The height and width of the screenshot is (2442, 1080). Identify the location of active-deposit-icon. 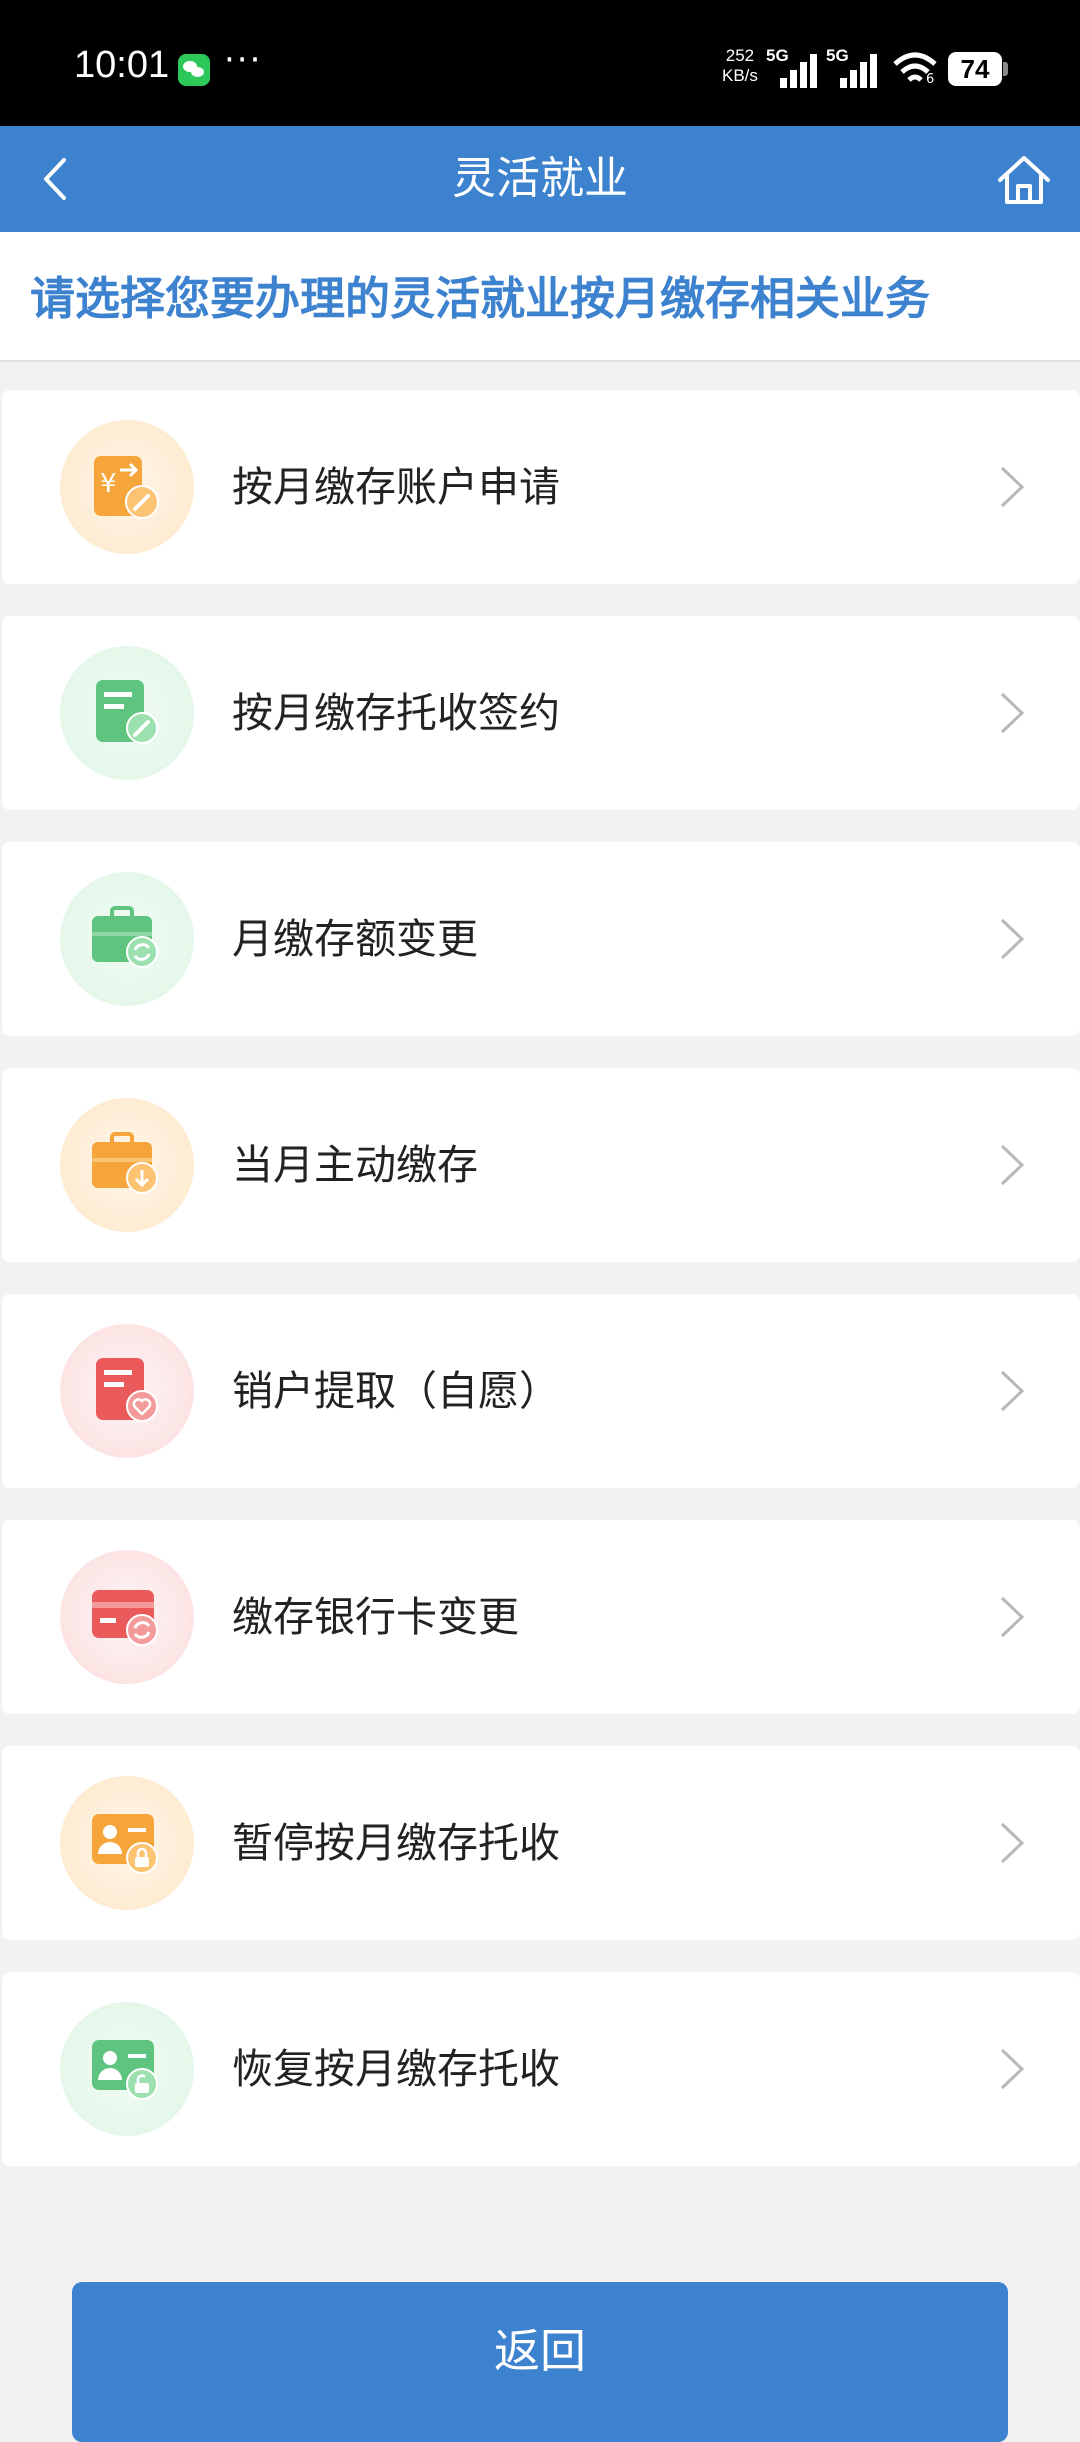
(127, 1165).